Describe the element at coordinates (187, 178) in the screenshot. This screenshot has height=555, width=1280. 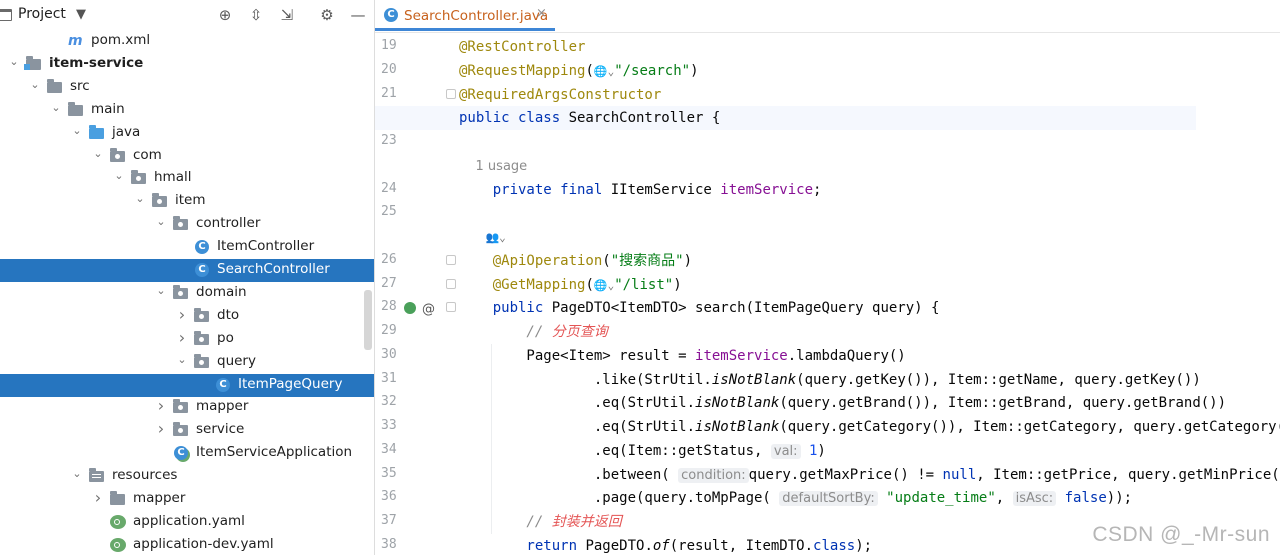
I see `tree-item: ⌄ hmall` at that location.